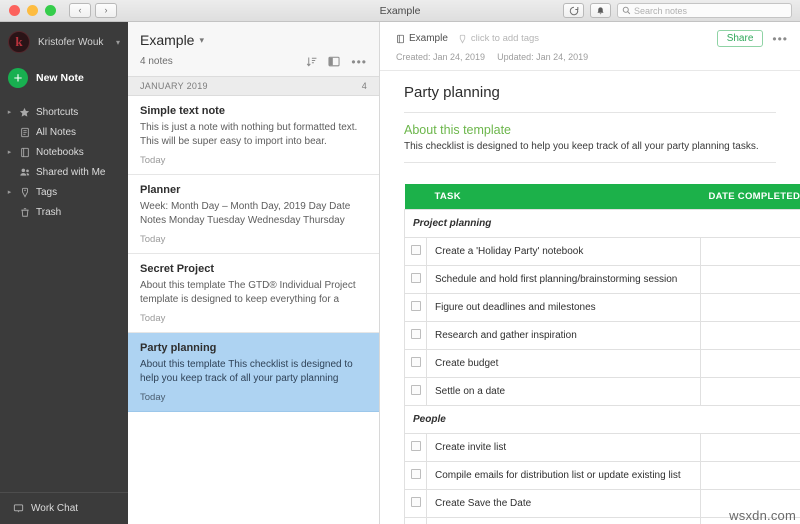 The image size is (800, 524). What do you see at coordinates (602, 307) in the screenshot?
I see `table-row: Figure out deadlines and milestones` at bounding box center [602, 307].